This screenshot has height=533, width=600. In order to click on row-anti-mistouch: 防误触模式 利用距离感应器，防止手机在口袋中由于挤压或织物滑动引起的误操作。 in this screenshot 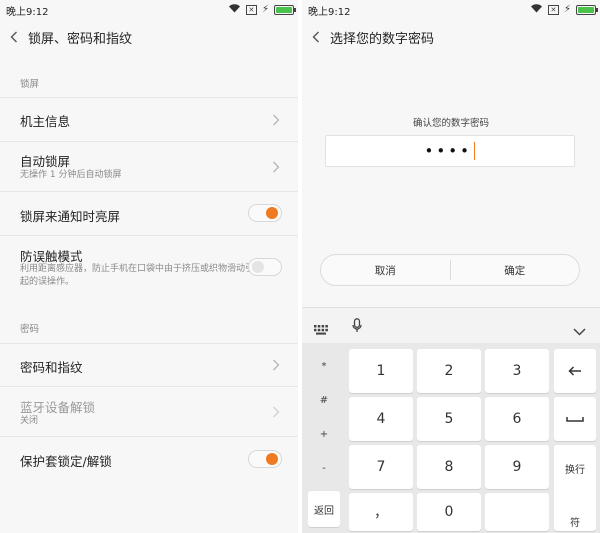, I will do `click(149, 268)`.